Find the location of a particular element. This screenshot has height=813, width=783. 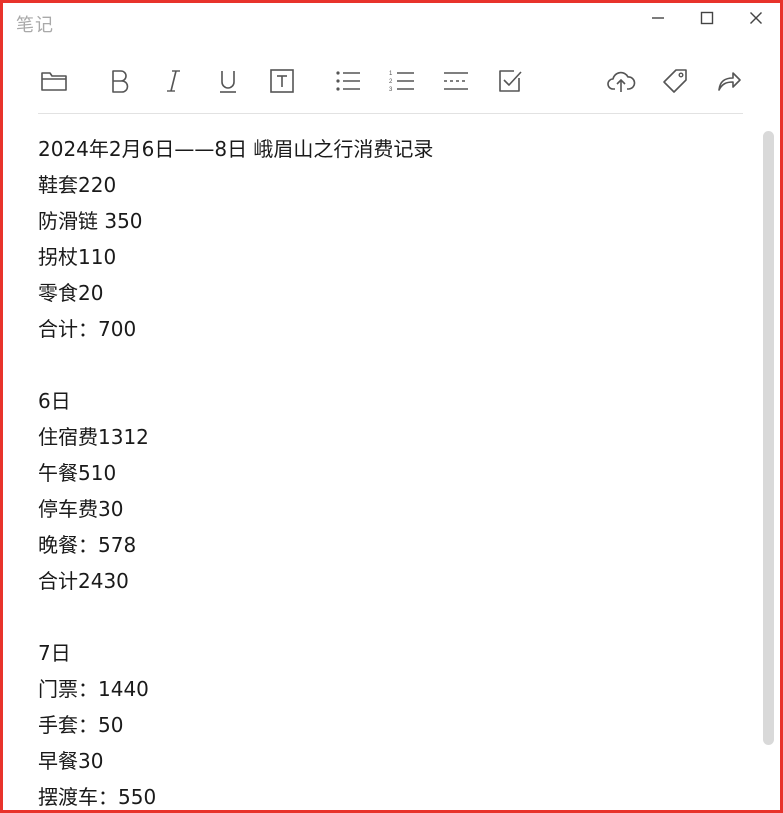

divider-line-button is located at coordinates (456, 81).